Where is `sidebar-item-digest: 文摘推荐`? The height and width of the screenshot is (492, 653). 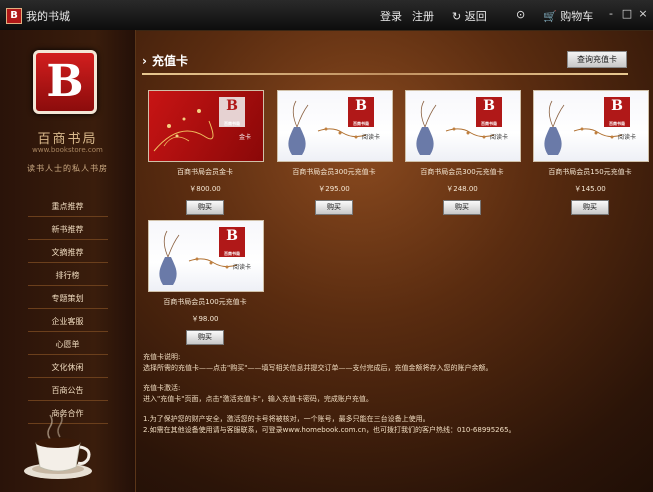
sidebar-item-digest: 文摘推荐 is located at coordinates (67, 253).